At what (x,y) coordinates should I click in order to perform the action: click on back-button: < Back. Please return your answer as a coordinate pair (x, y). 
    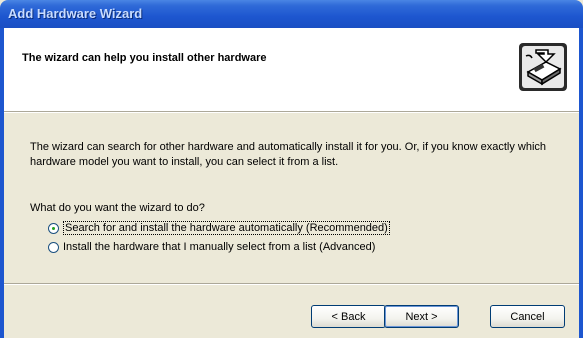
    Looking at the image, I should click on (348, 316).